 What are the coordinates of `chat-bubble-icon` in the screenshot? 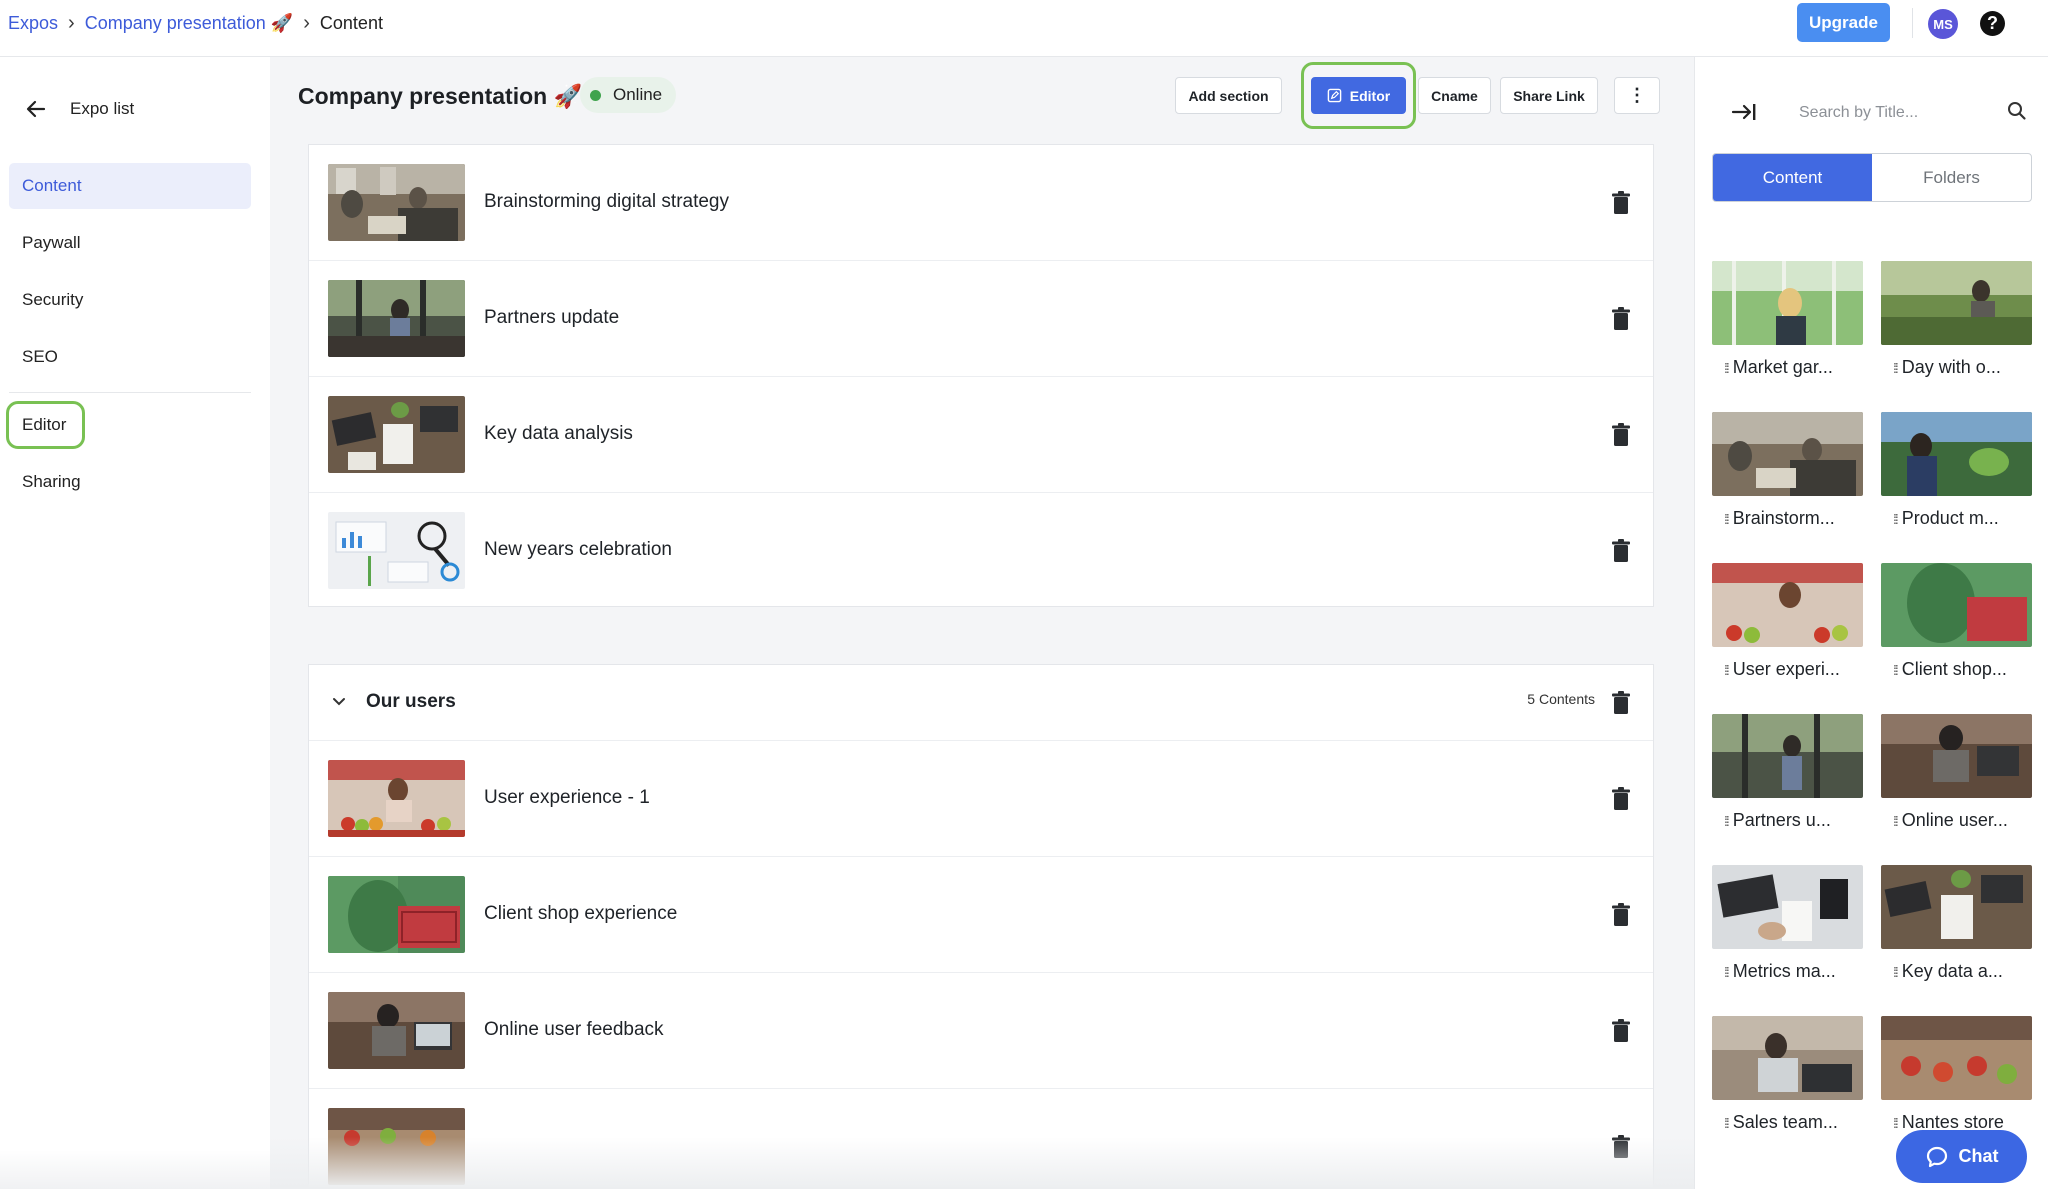 It's located at (1936, 1156).